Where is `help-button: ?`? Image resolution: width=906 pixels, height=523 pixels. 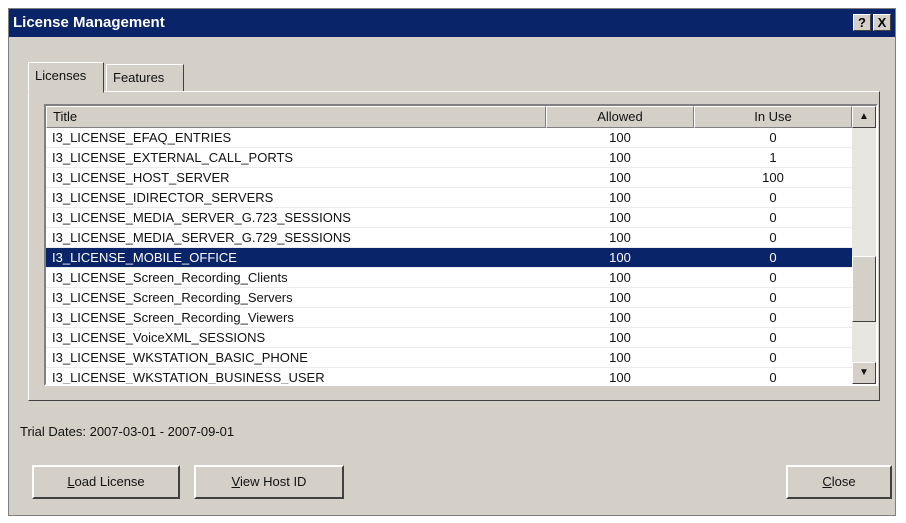
help-button: ? is located at coordinates (862, 22).